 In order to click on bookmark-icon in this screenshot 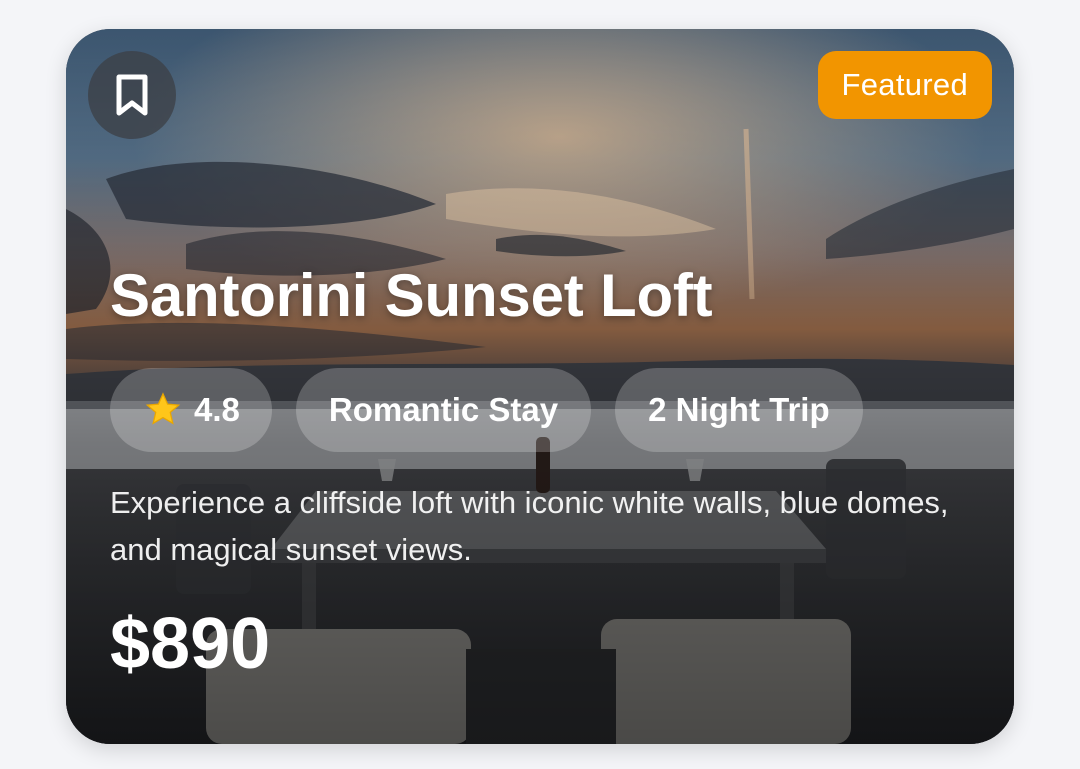, I will do `click(132, 95)`.